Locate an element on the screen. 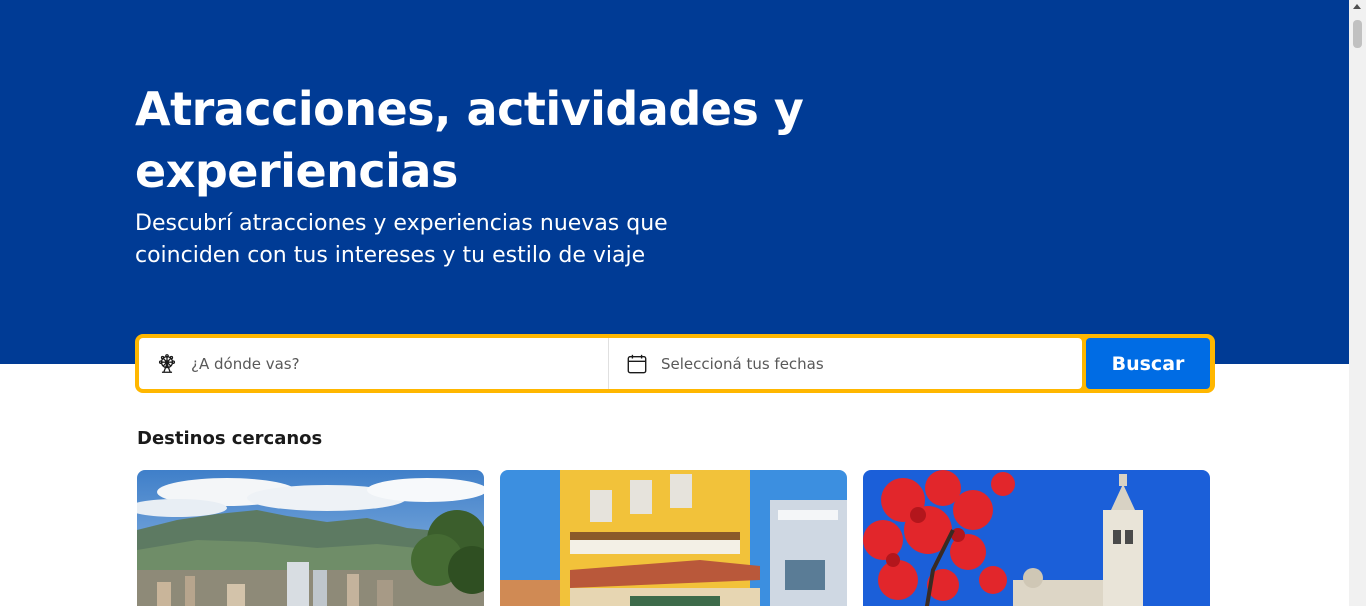 This screenshot has height=606, width=1366. scroll-up-icon is located at coordinates (1357, 6).